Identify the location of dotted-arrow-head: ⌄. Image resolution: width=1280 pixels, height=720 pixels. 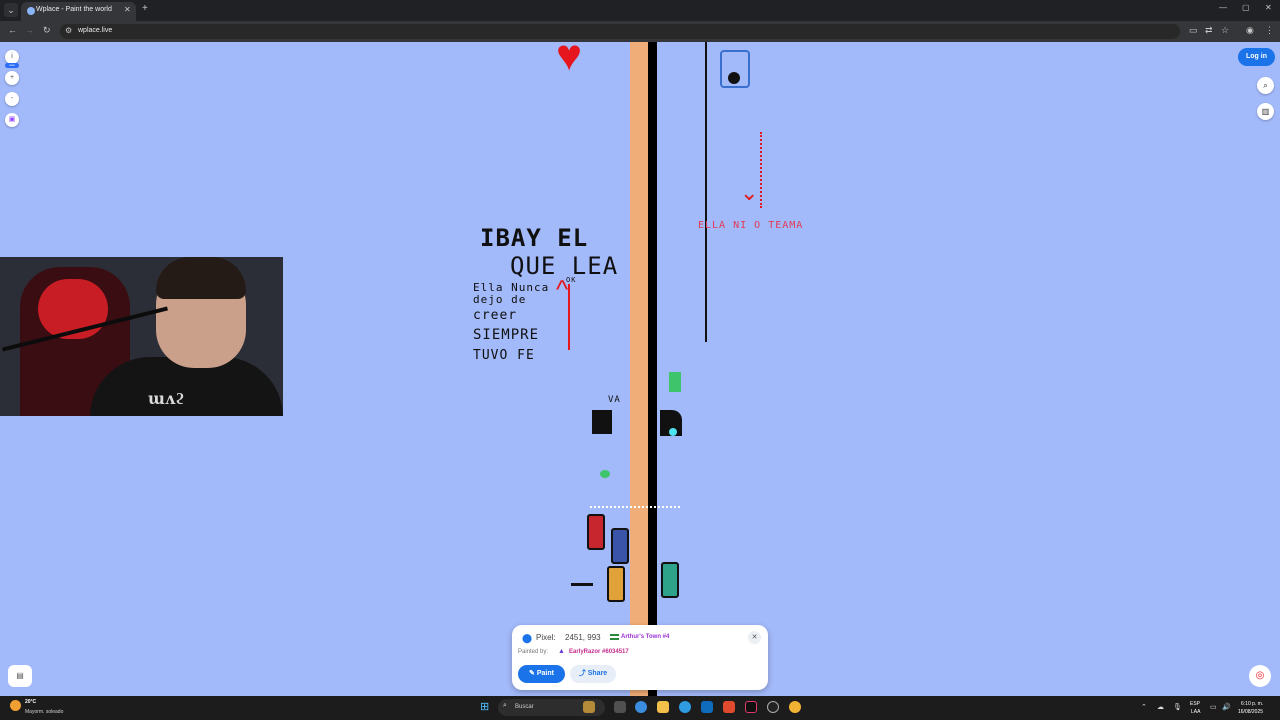
(749, 192).